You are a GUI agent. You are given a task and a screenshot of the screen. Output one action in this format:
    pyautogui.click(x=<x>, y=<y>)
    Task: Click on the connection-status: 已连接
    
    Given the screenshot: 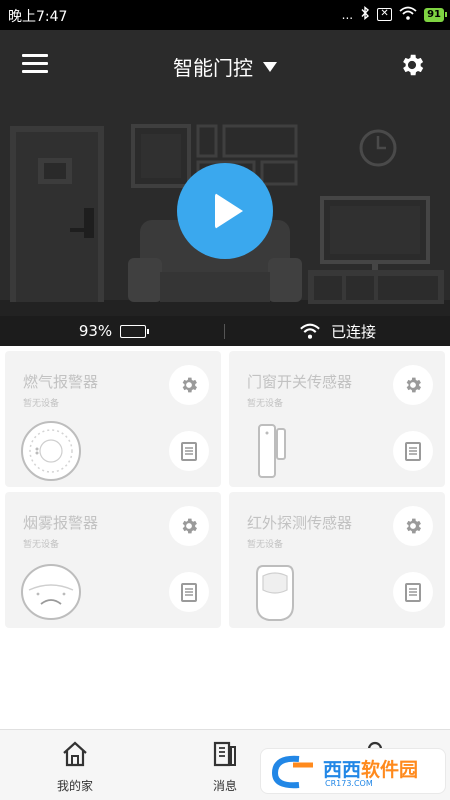 What is the action you would take?
    pyautogui.click(x=353, y=331)
    